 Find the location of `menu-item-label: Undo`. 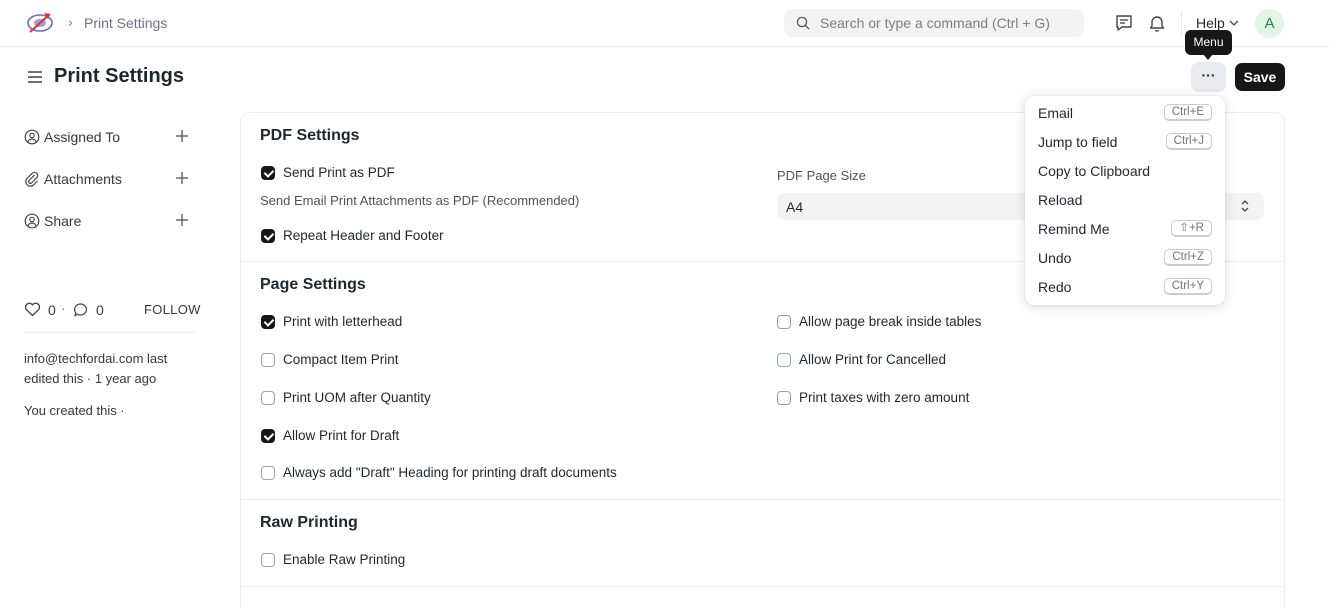

menu-item-label: Undo is located at coordinates (1055, 258).